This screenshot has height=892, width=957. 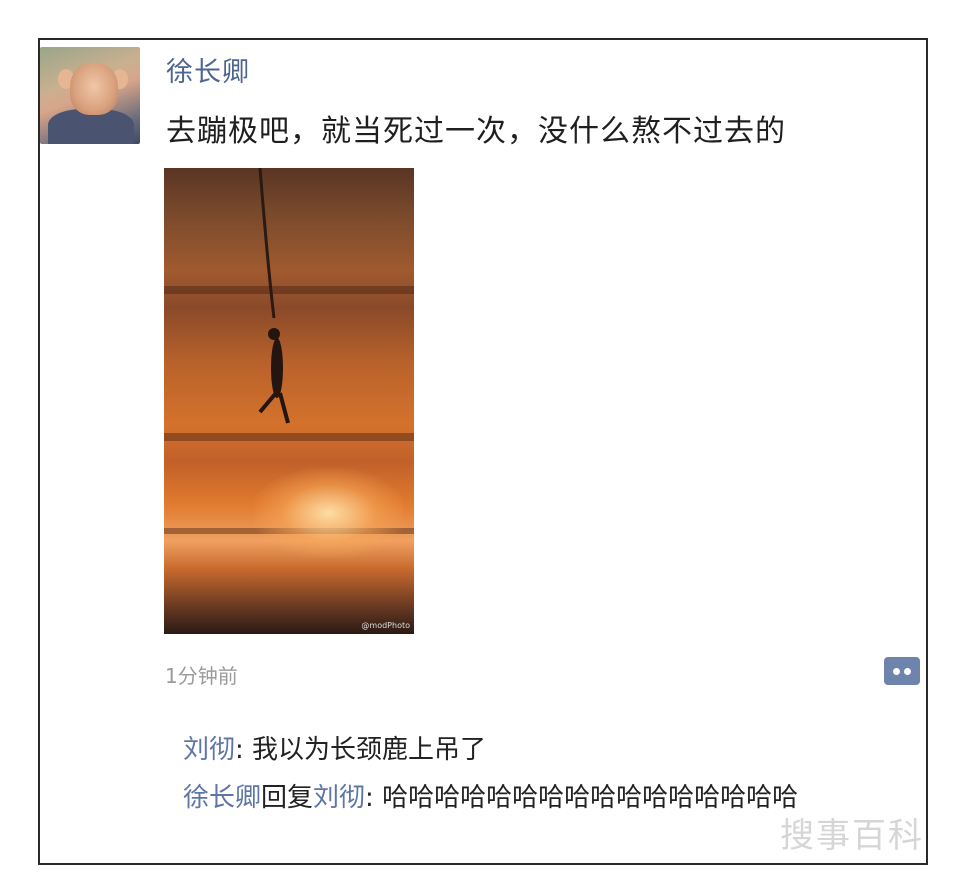 What do you see at coordinates (287, 798) in the screenshot?
I see `reply-label: 回复` at bounding box center [287, 798].